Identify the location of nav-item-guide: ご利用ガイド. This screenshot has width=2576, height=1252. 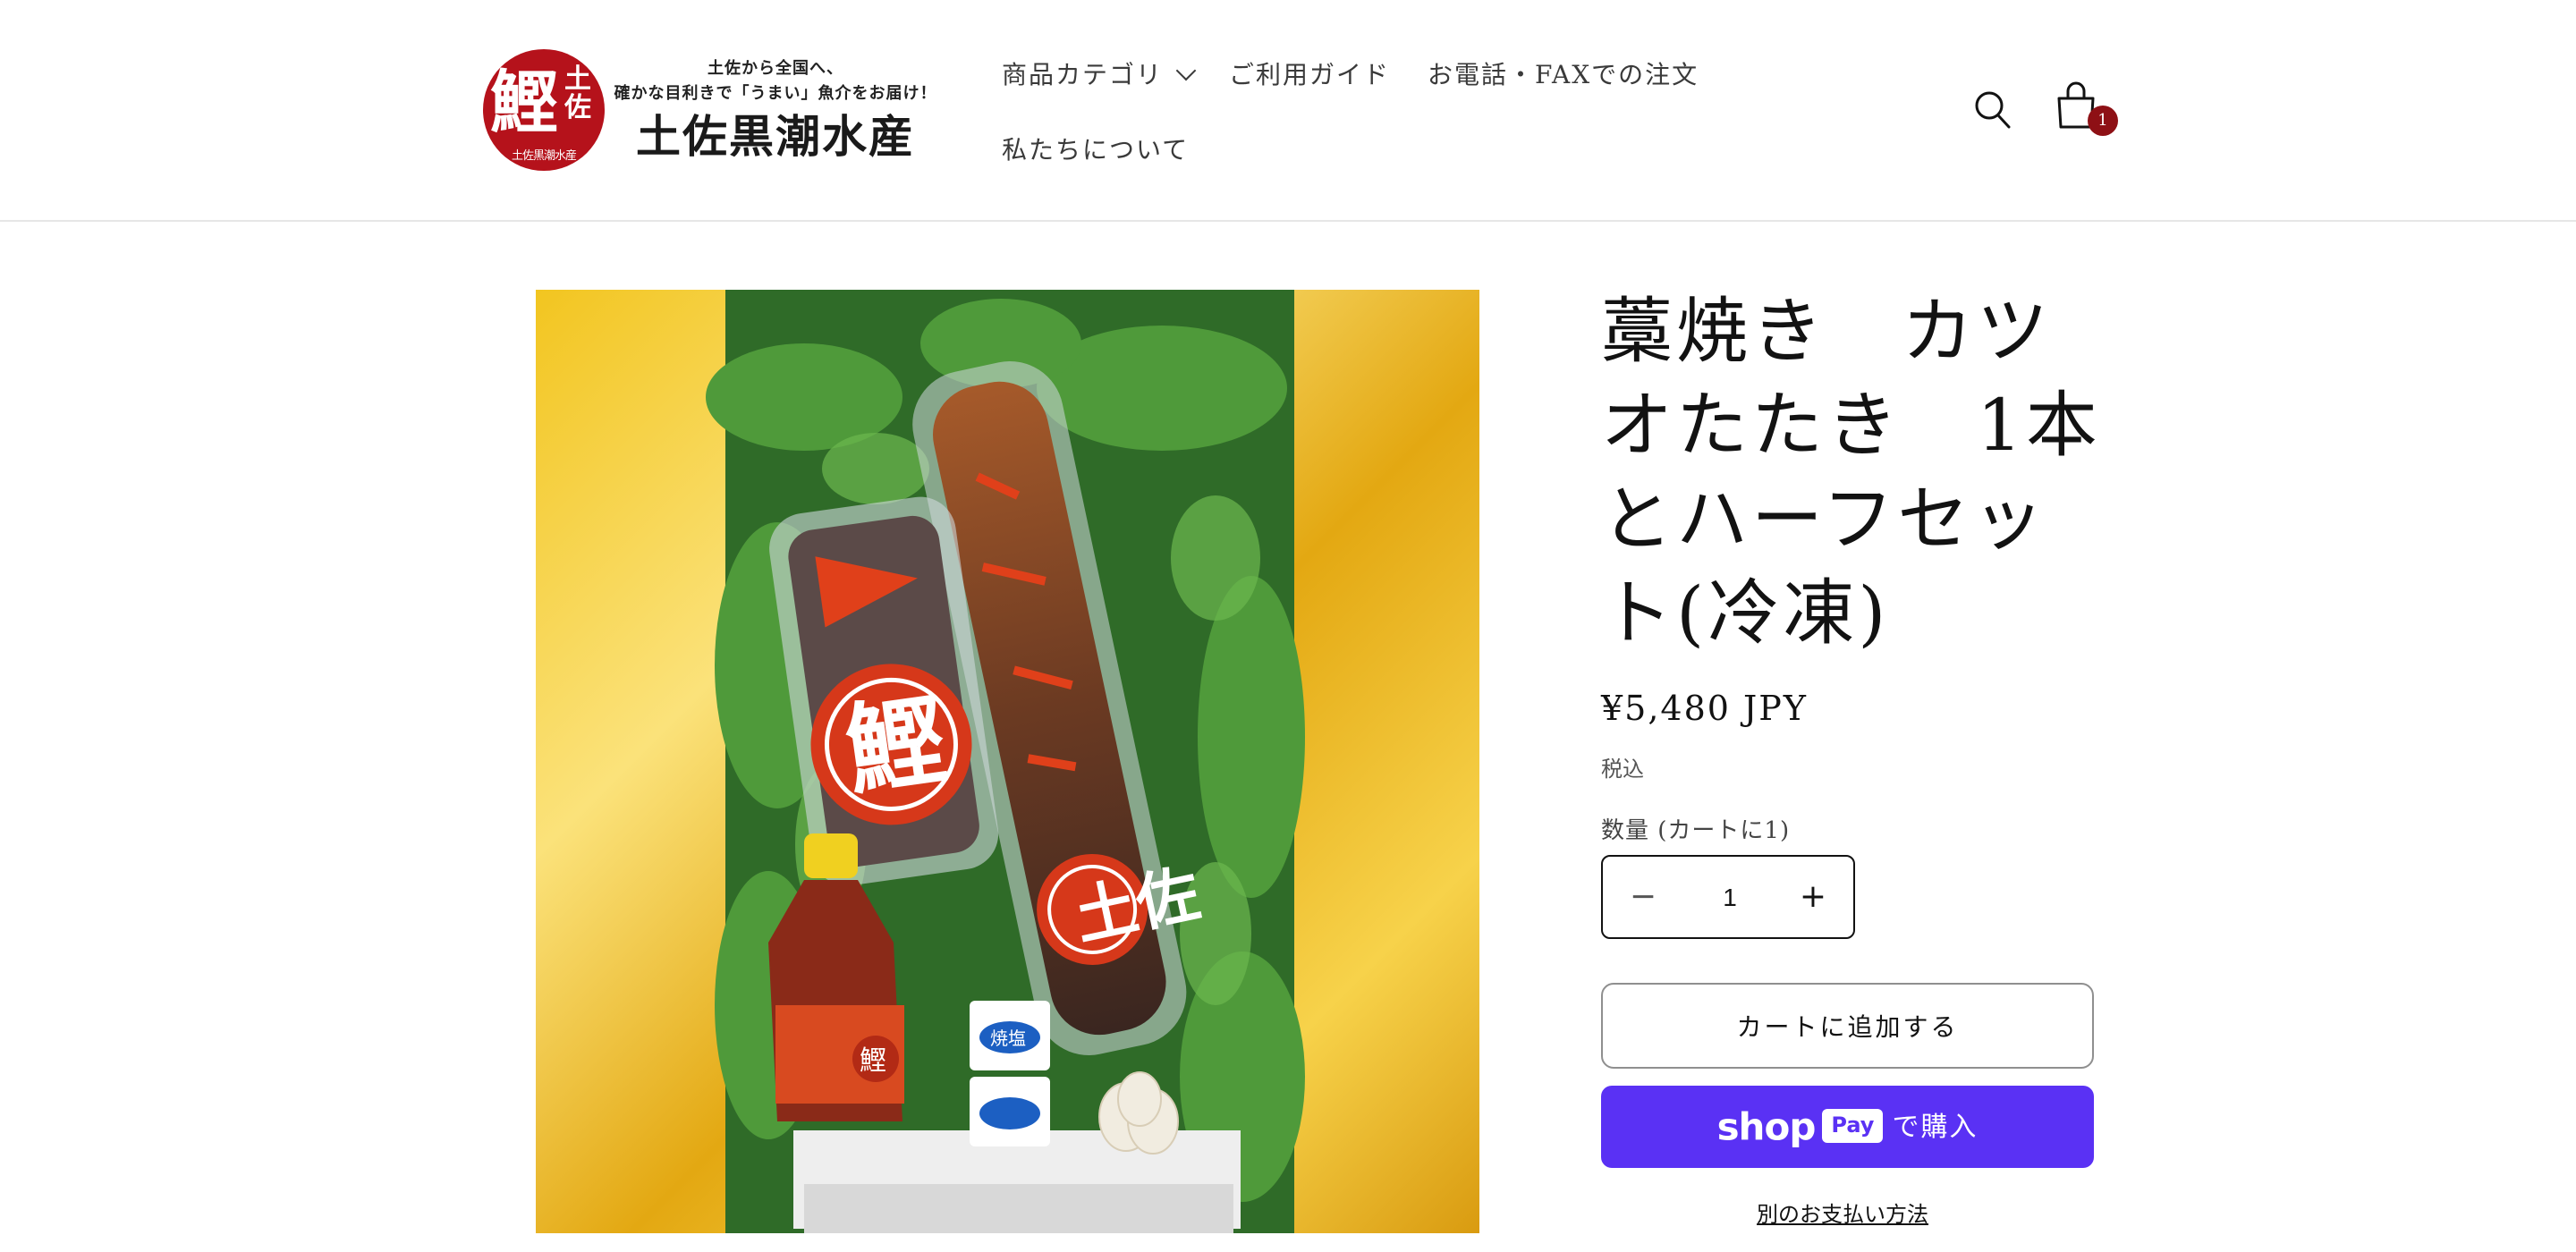
(1309, 73).